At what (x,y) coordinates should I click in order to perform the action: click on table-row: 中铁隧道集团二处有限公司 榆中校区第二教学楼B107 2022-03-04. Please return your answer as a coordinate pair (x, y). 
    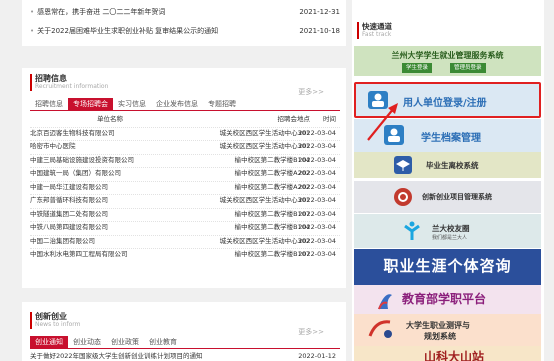
    Looking at the image, I should click on (185, 213).